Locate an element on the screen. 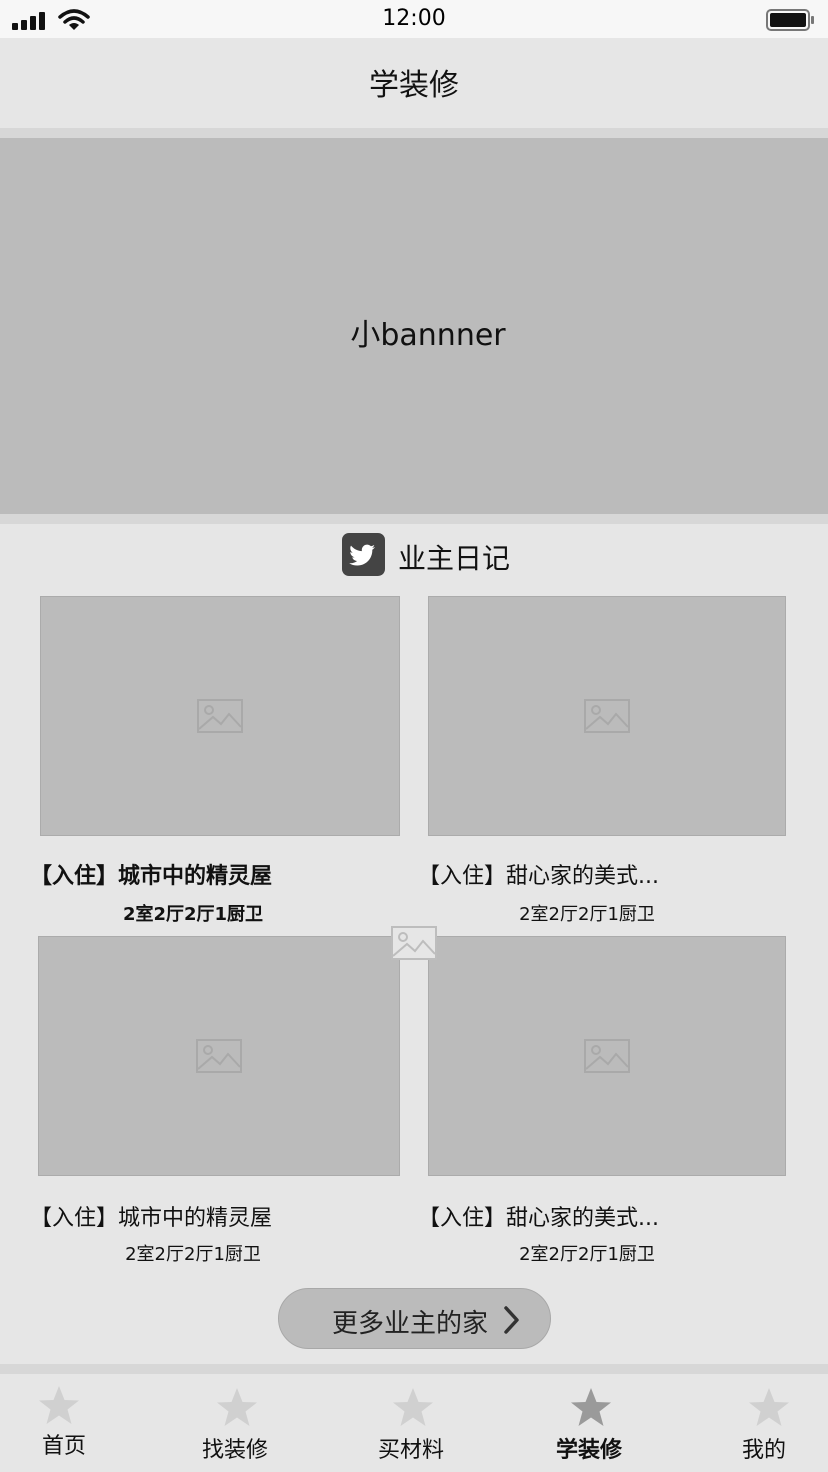 The image size is (828, 1472). page-title: 学装修 is located at coordinates (414, 85).